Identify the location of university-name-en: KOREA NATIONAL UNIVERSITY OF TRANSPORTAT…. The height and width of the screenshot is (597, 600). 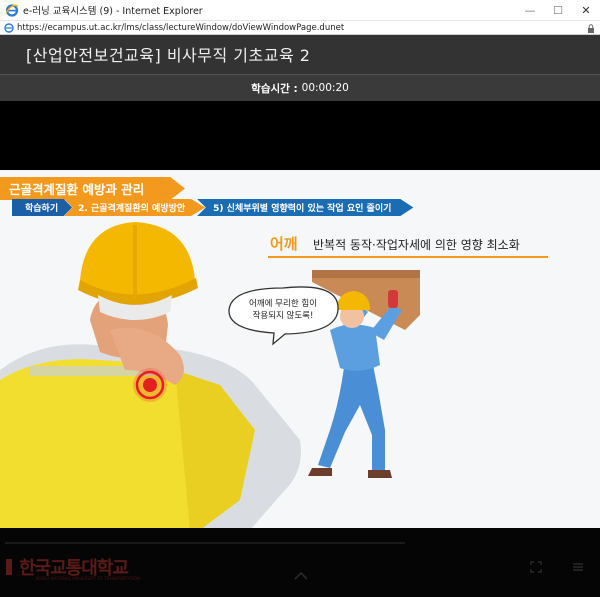
(88, 578).